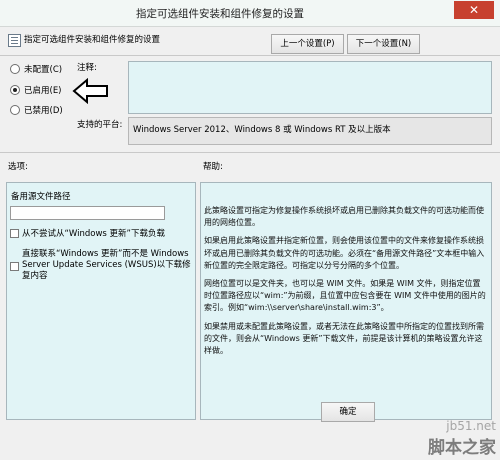 The width and height of the screenshot is (500, 460). I want to click on never-download-label: 从不尝试从“Windows 更新”下载负载, so click(93, 234).